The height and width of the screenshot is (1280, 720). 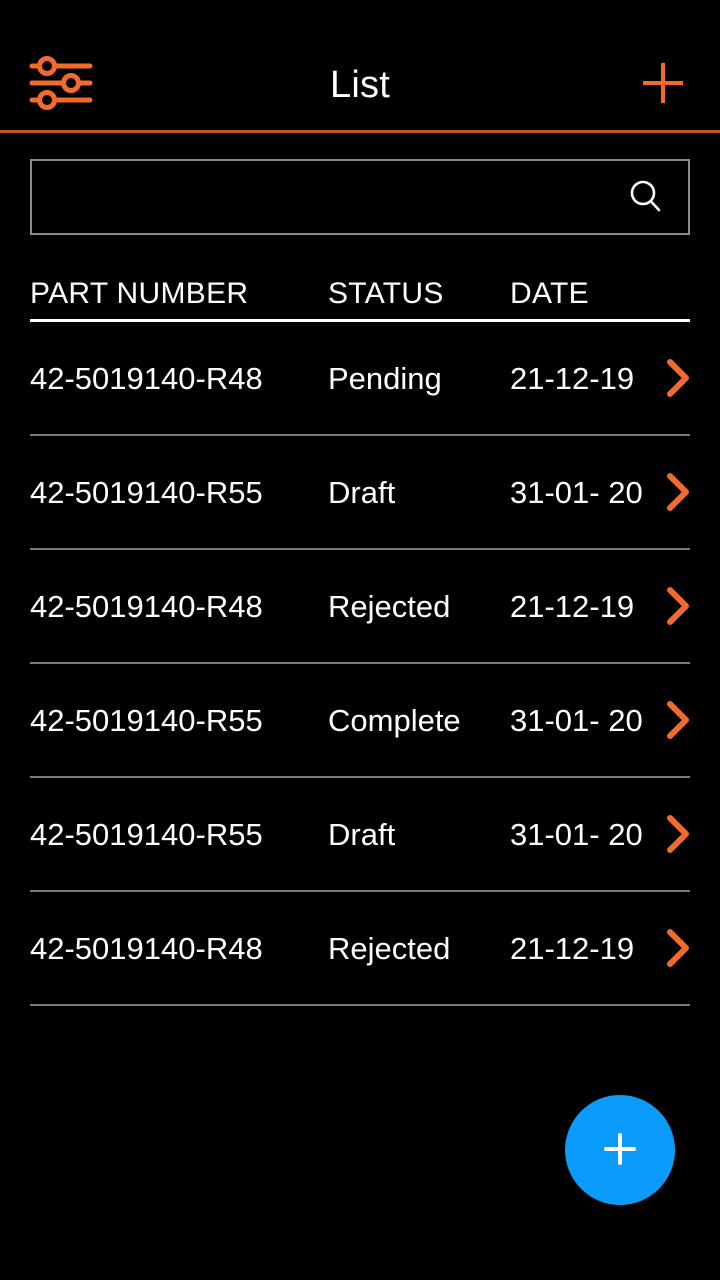 I want to click on table-row: 42-5019140-R48 Pending 21-12-19, so click(x=360, y=378).